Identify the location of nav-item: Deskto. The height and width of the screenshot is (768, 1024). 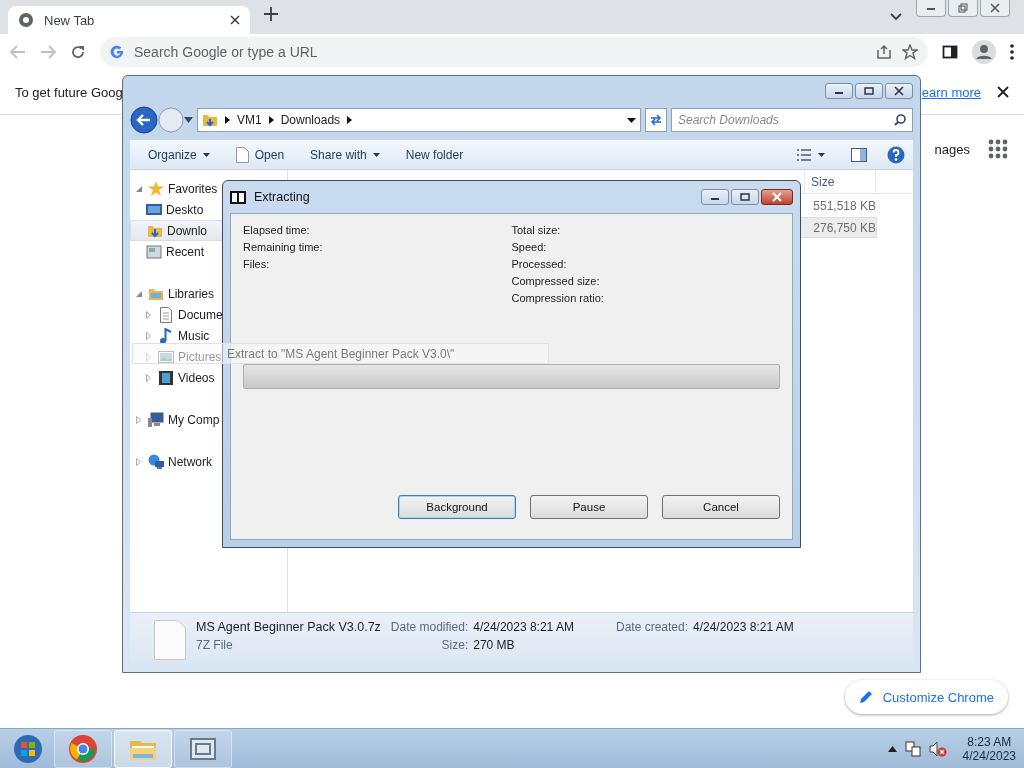
(167, 209).